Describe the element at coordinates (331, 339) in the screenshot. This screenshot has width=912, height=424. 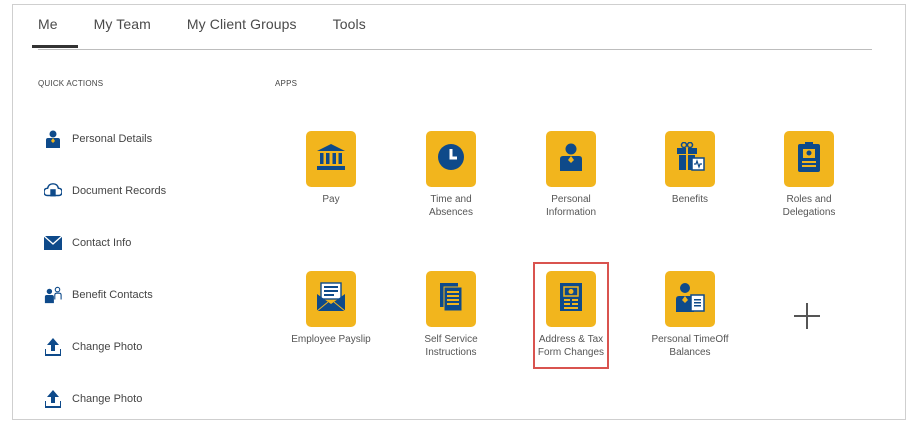
I see `app-label: Employee Payslip` at that location.